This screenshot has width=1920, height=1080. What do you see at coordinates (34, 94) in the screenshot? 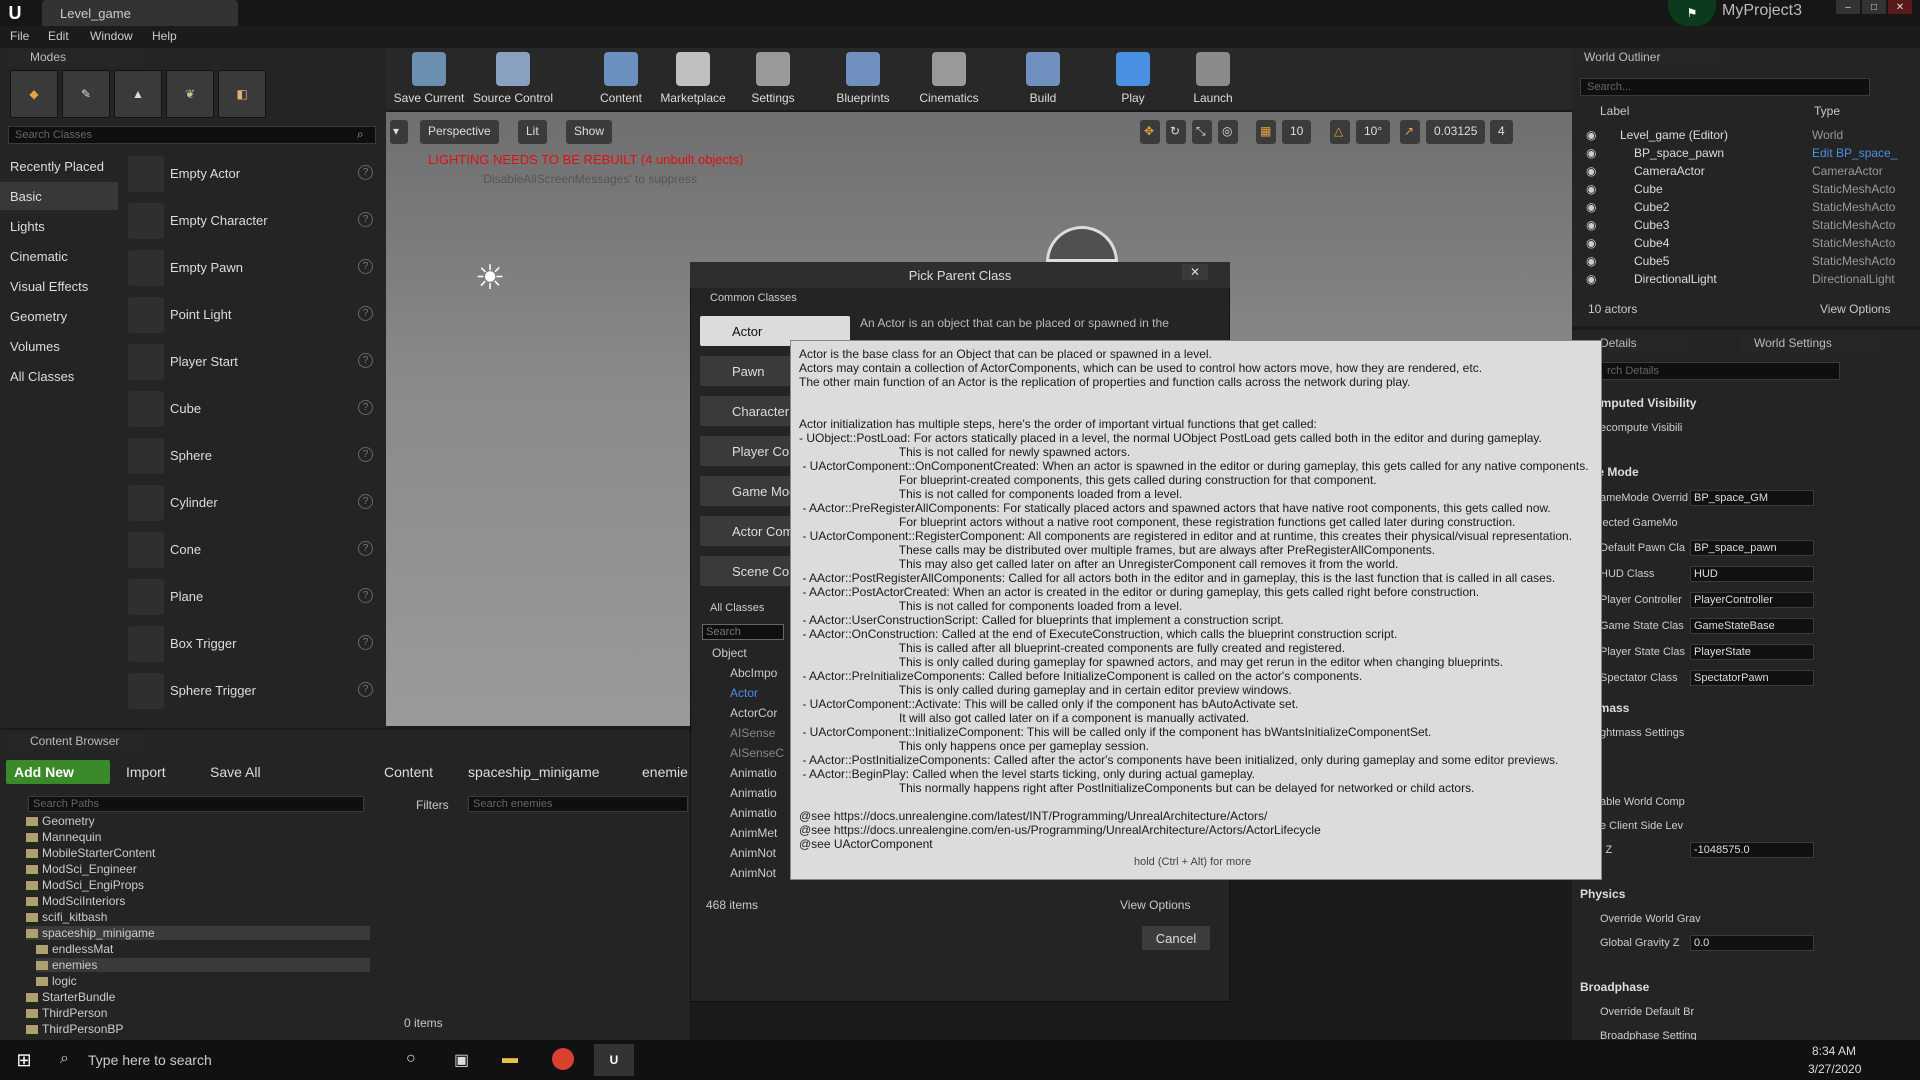
I see `place-mode-icon: ◆` at bounding box center [34, 94].